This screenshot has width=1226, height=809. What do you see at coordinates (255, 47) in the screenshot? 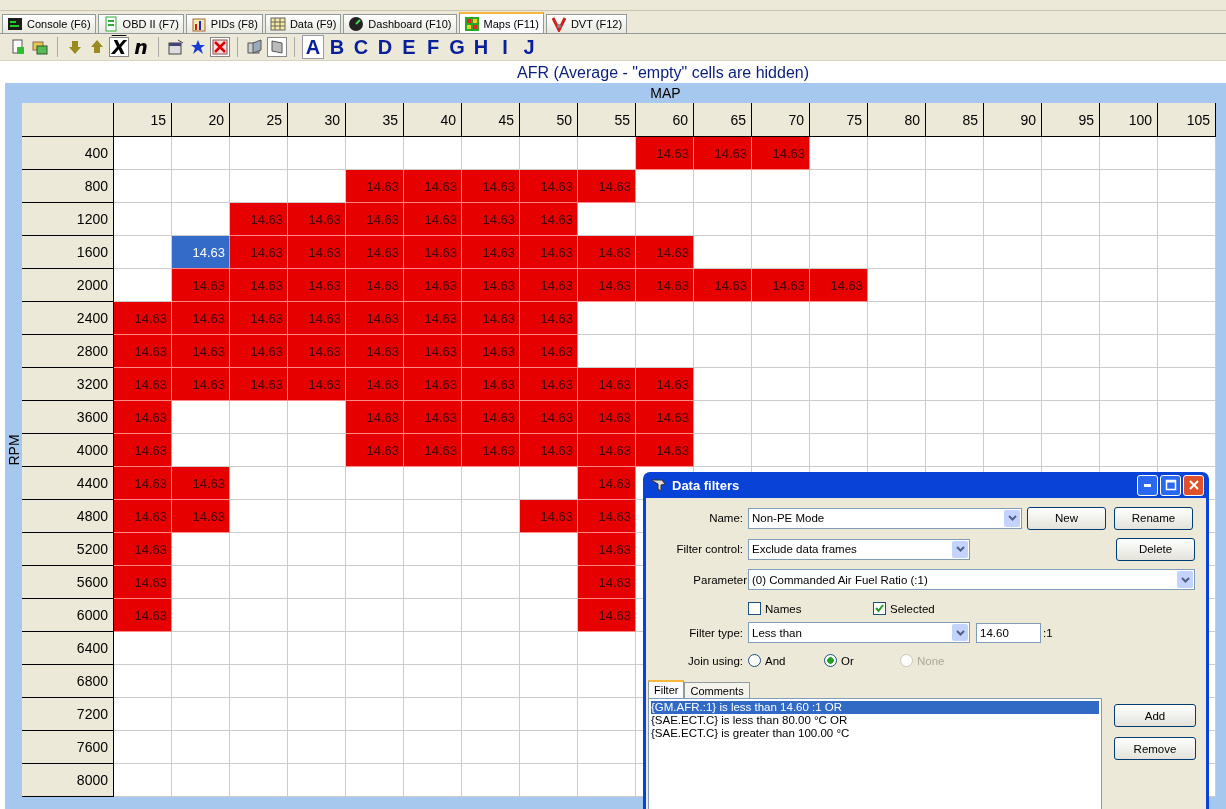
I see `map-folder-icon` at bounding box center [255, 47].